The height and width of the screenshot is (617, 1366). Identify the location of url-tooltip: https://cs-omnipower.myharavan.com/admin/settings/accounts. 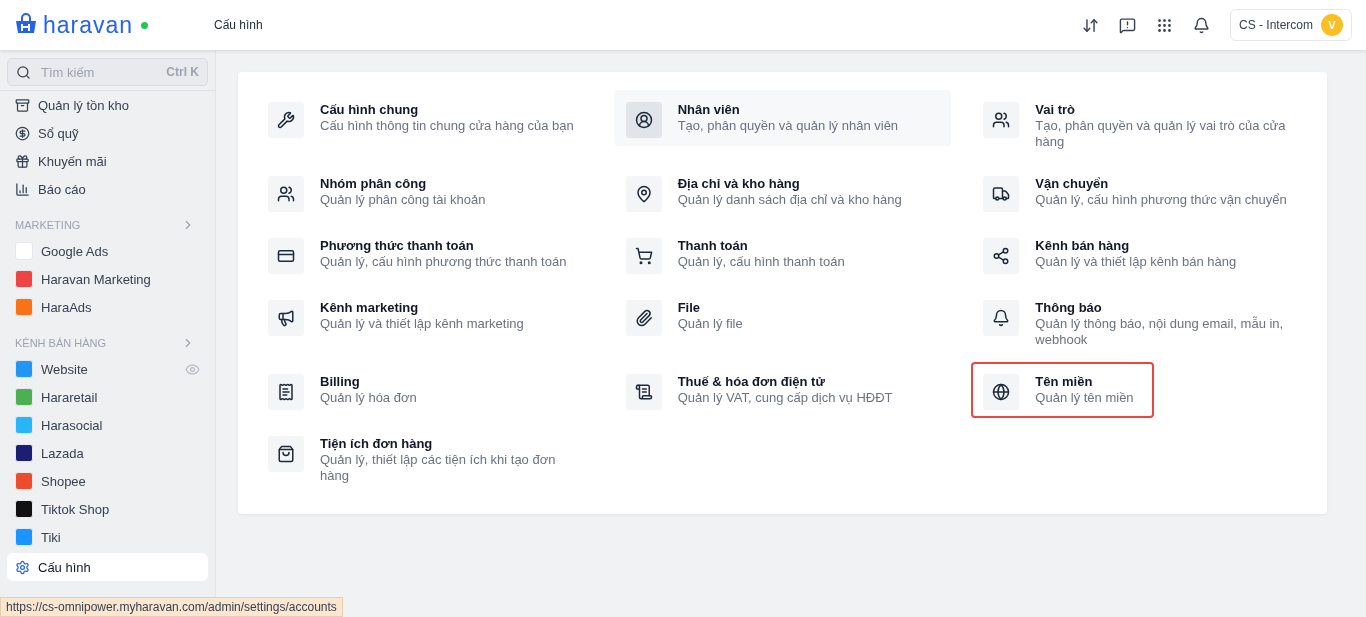
(171, 607).